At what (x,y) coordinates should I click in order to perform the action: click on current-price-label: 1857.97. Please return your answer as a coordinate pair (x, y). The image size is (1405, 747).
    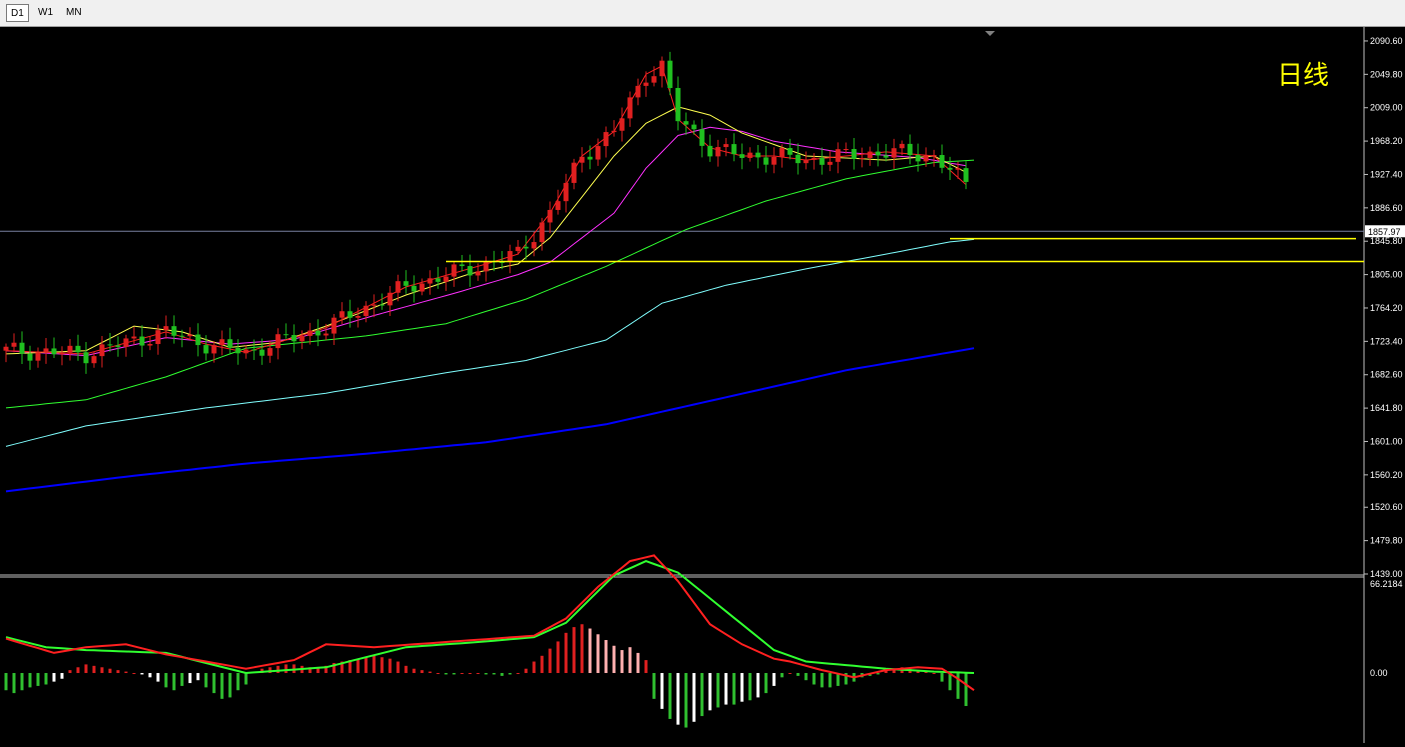
    Looking at the image, I should click on (1384, 232).